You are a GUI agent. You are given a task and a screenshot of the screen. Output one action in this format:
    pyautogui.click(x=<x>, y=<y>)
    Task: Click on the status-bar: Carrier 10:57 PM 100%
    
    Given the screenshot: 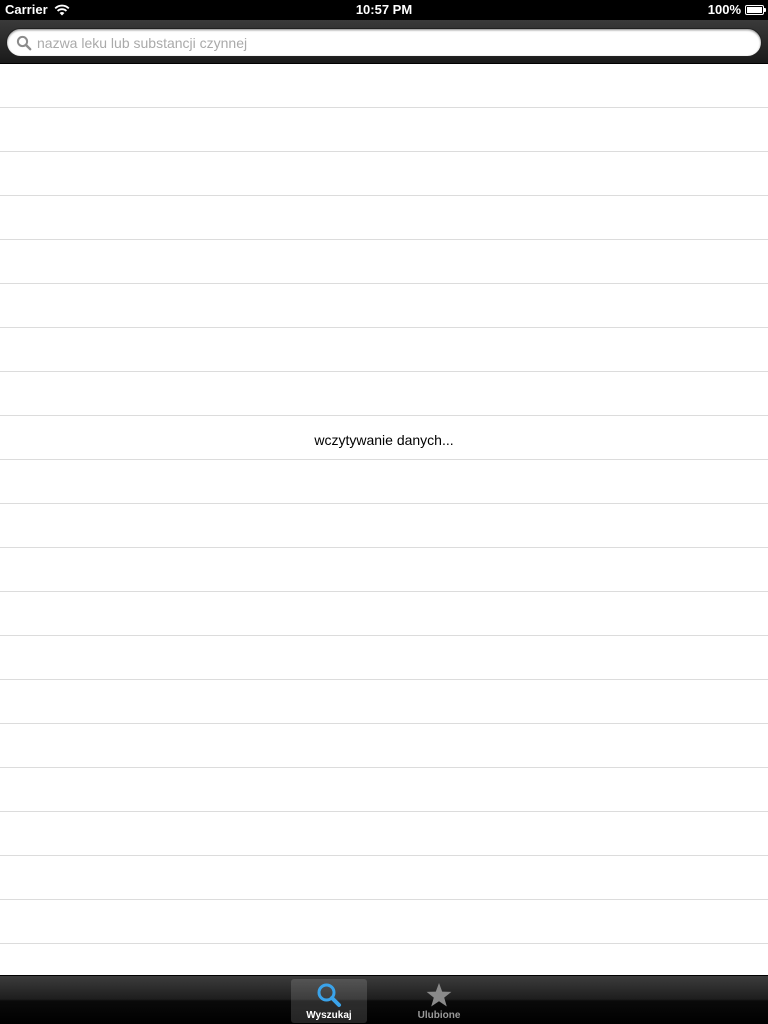 What is the action you would take?
    pyautogui.click(x=384, y=10)
    